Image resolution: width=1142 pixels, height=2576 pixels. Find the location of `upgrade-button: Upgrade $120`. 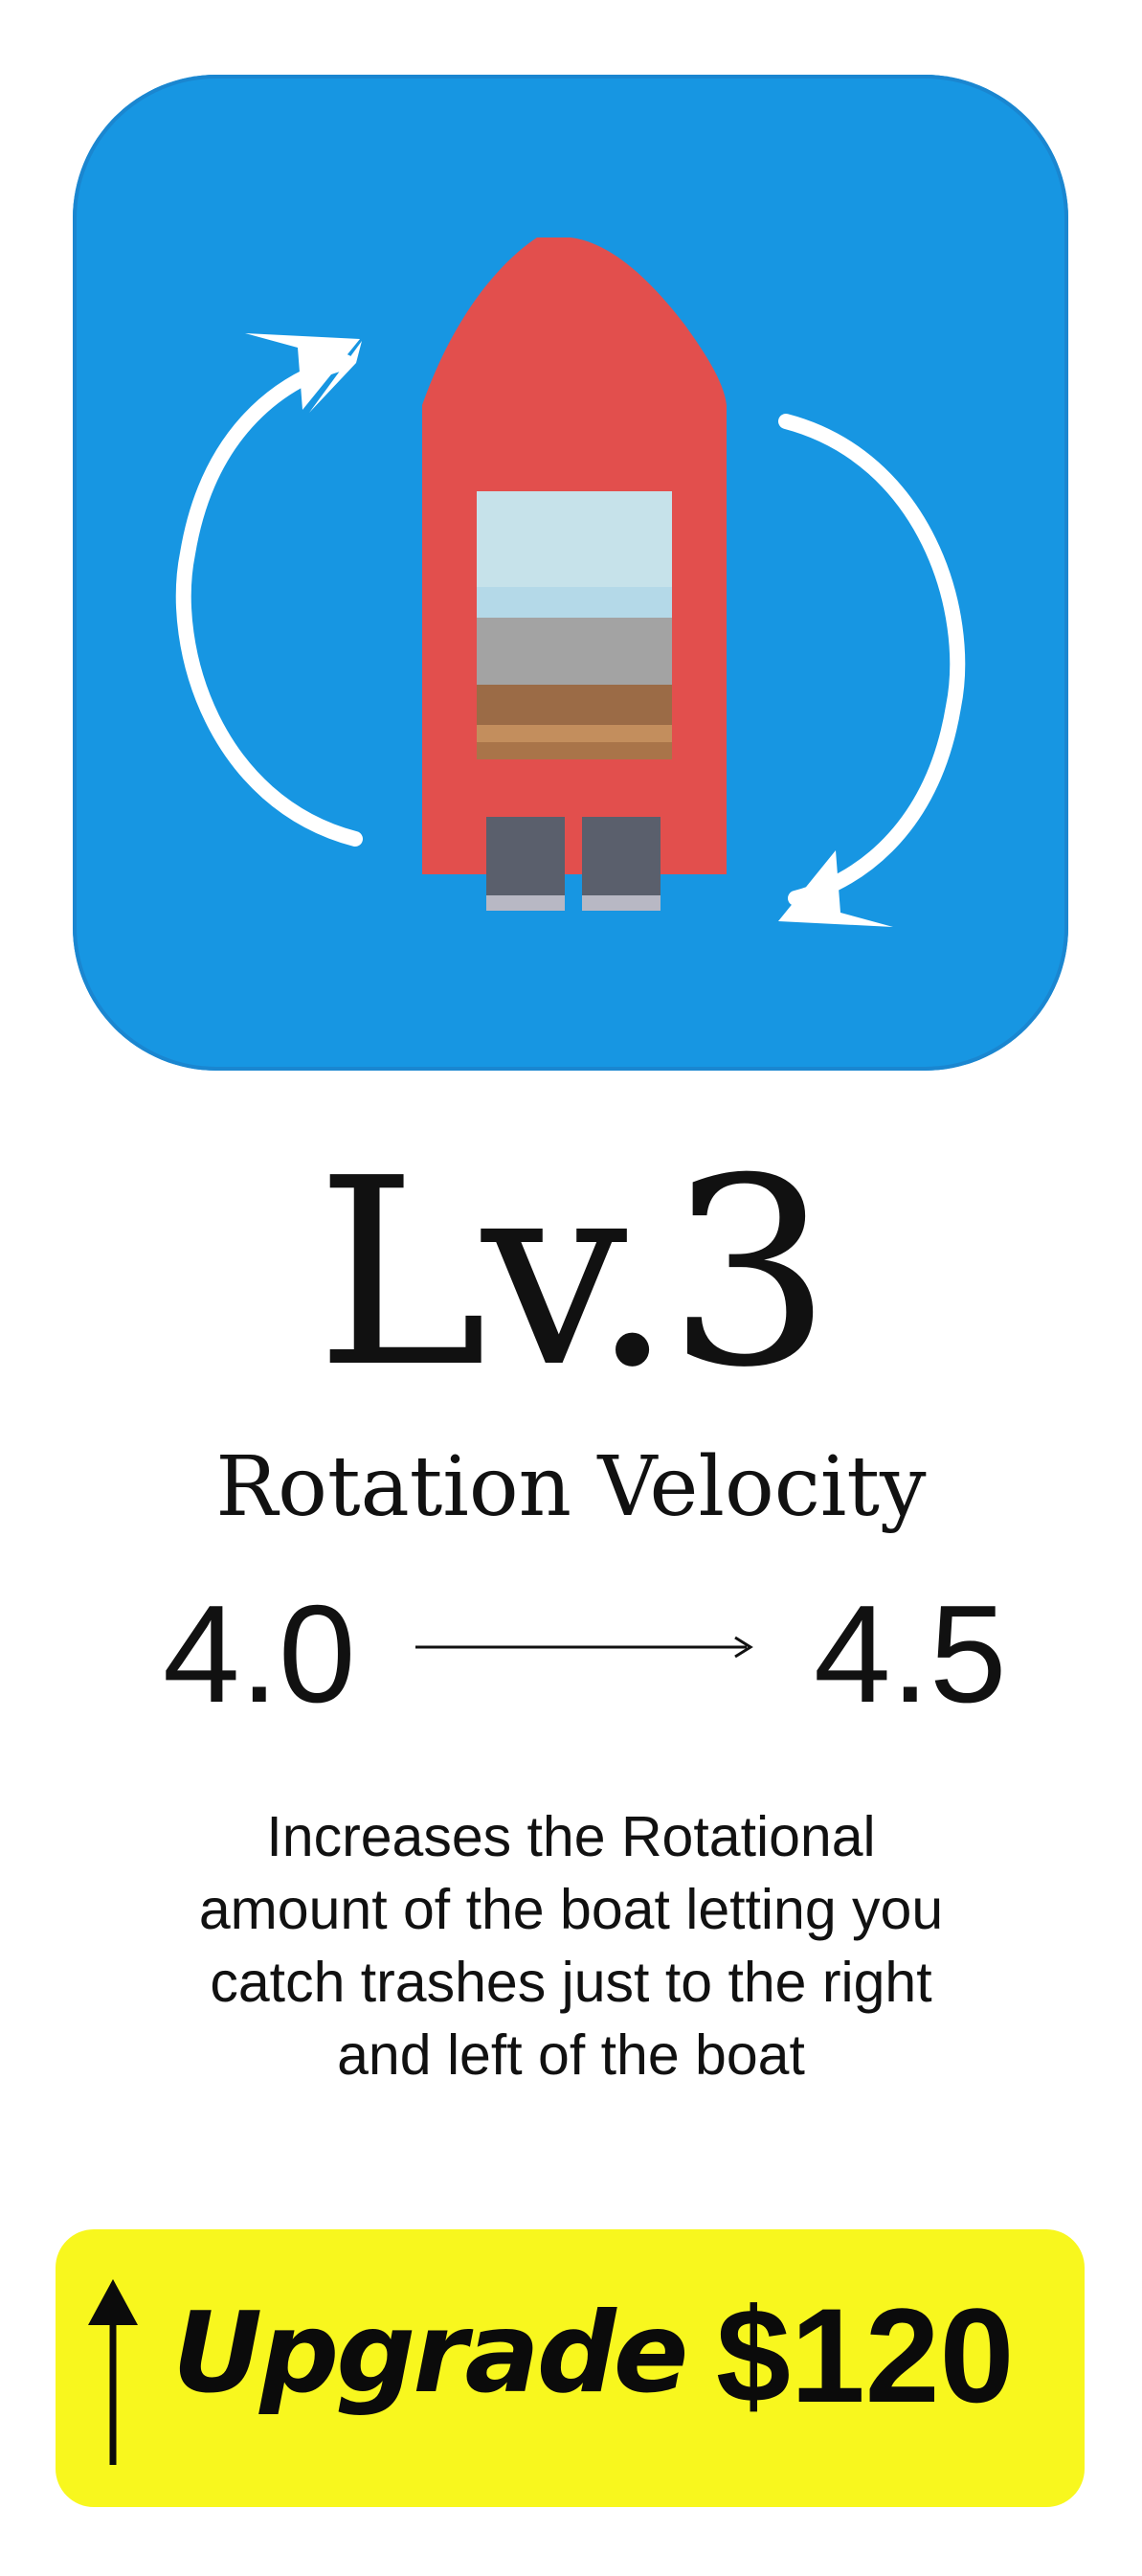

upgrade-button: Upgrade $120 is located at coordinates (571, 2368).